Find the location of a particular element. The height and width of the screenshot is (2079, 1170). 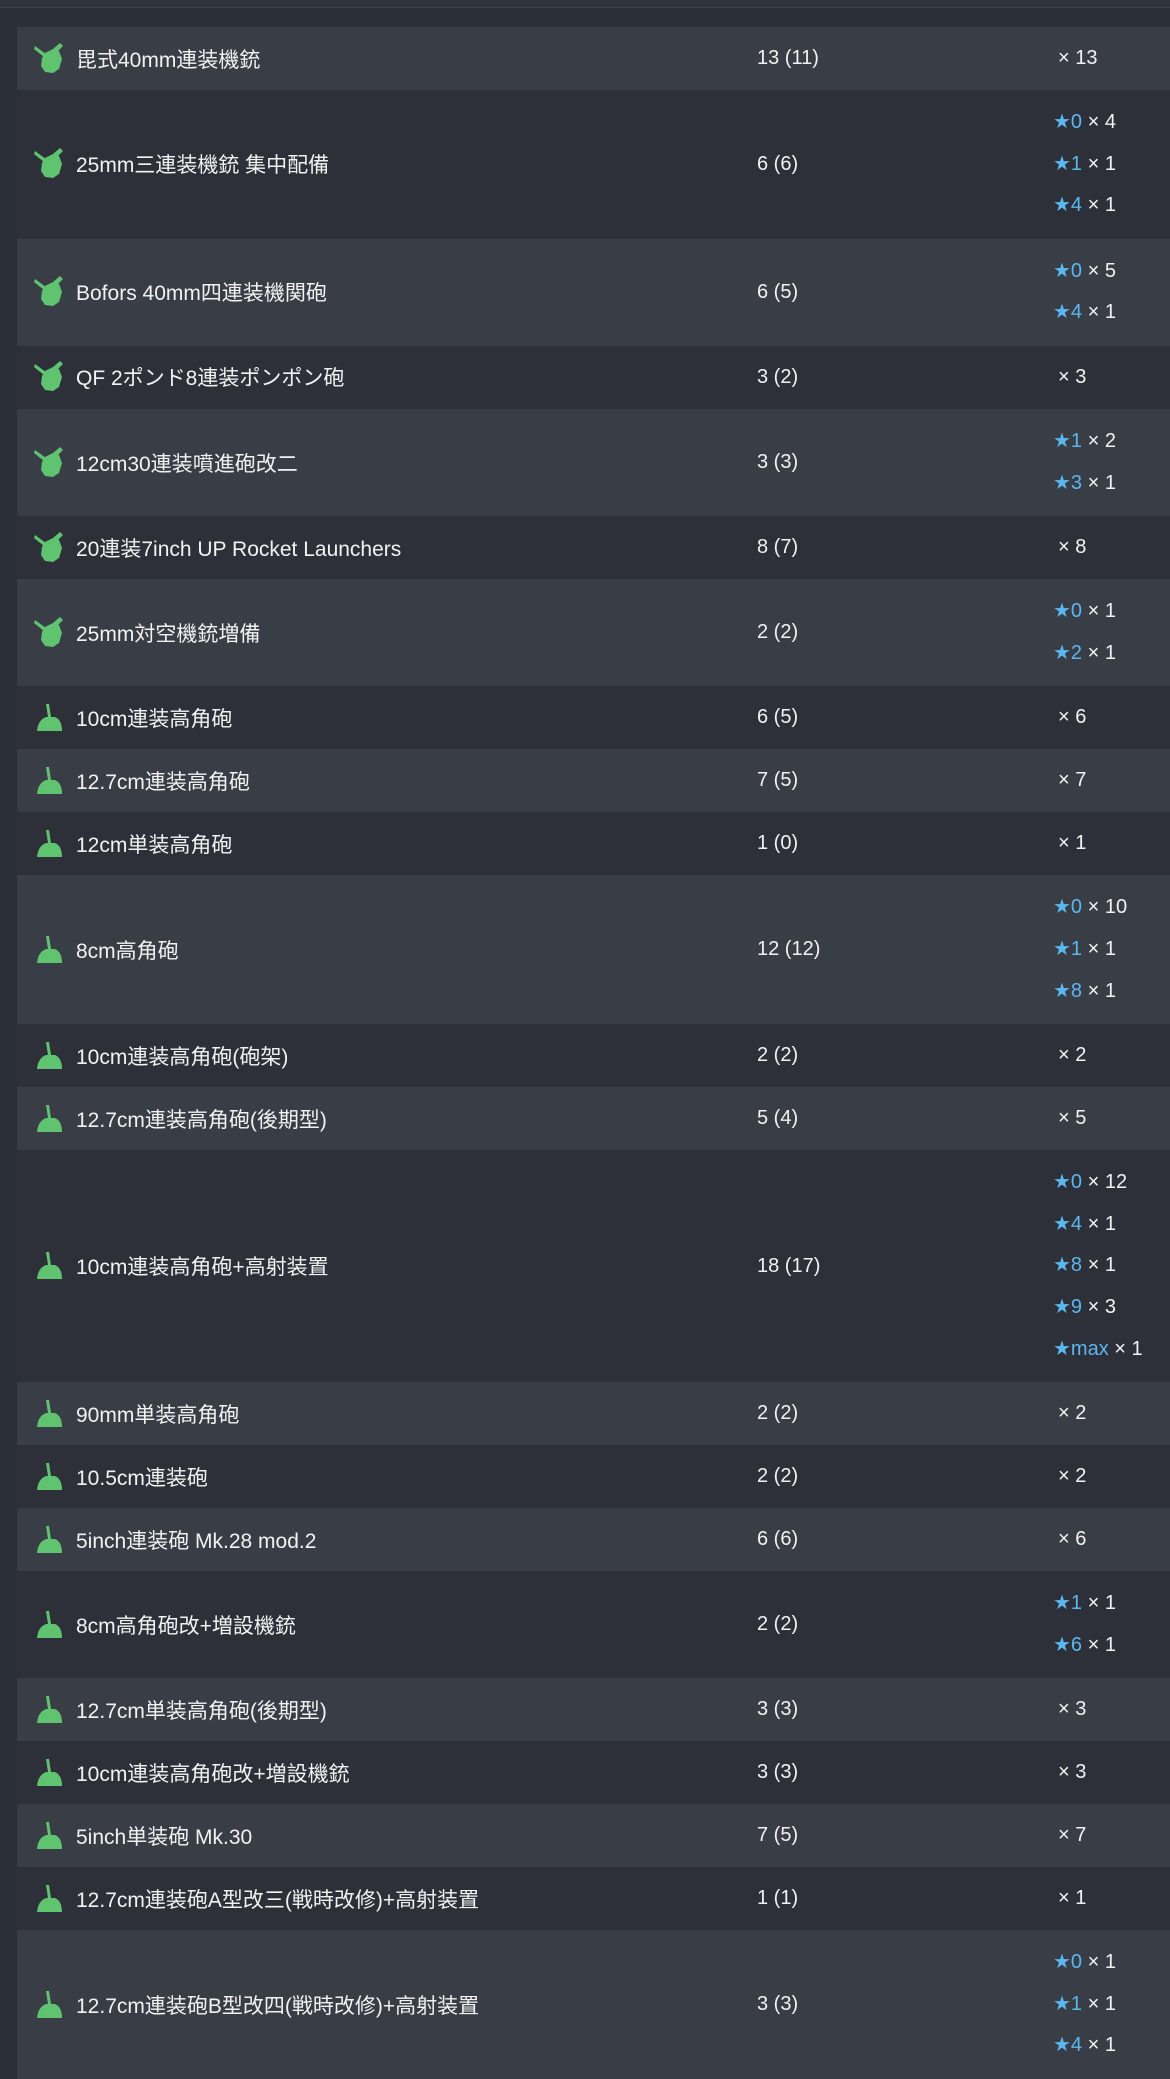

equipment-name: 10cm連装高角砲改+増設機銃 is located at coordinates (213, 1774).